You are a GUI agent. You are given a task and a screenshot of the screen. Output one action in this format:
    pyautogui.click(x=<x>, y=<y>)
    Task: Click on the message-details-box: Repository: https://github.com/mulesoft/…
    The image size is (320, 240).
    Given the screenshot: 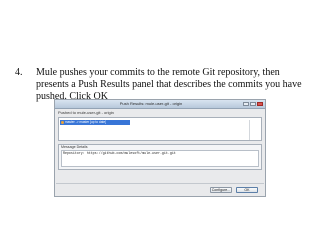 What is the action you would take?
    pyautogui.click(x=160, y=158)
    